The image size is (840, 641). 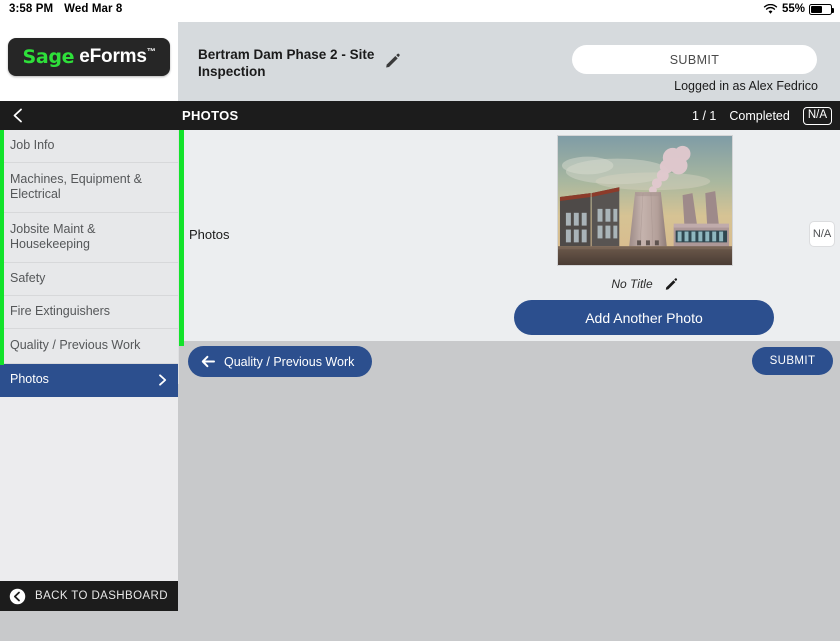 What do you see at coordinates (89, 146) in the screenshot?
I see `sidebar-item-job-info: Job Info` at bounding box center [89, 146].